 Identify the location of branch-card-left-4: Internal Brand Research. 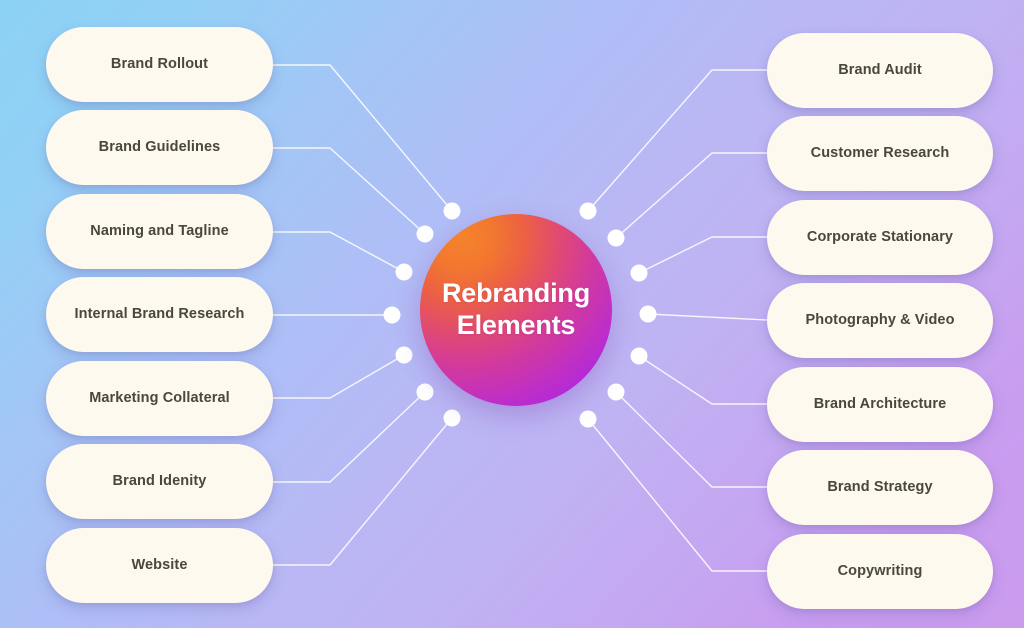
(159, 314).